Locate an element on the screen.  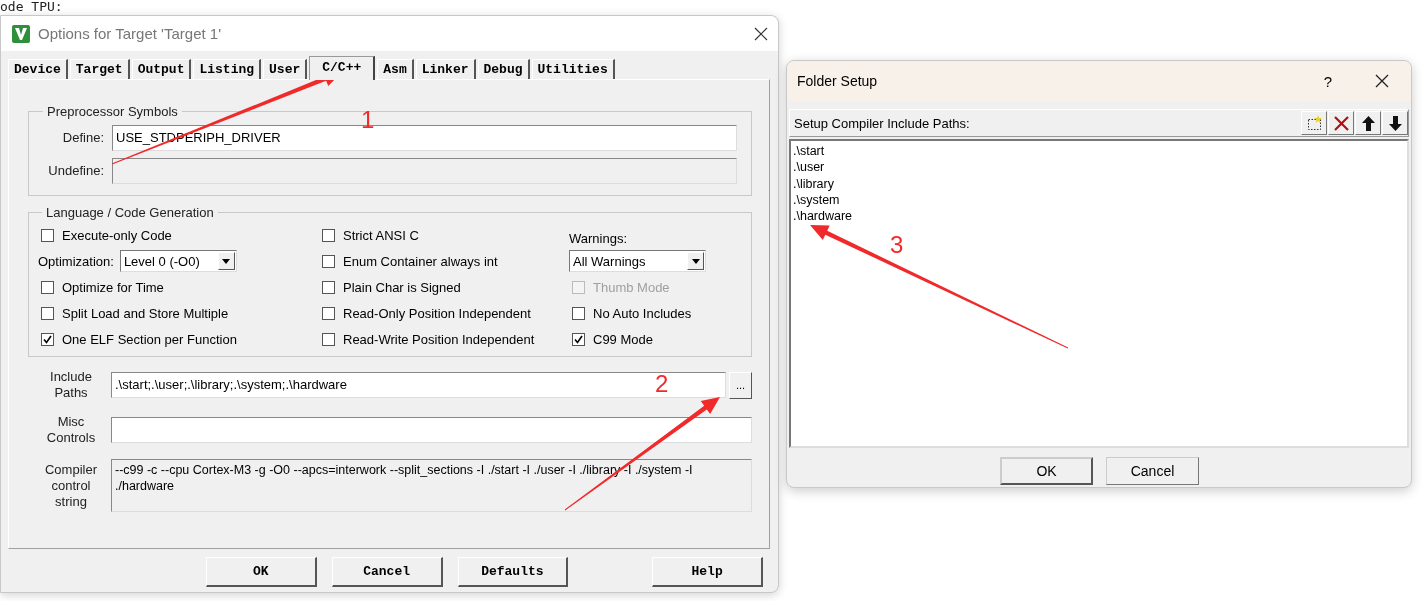
tab: Target is located at coordinates (99, 69).